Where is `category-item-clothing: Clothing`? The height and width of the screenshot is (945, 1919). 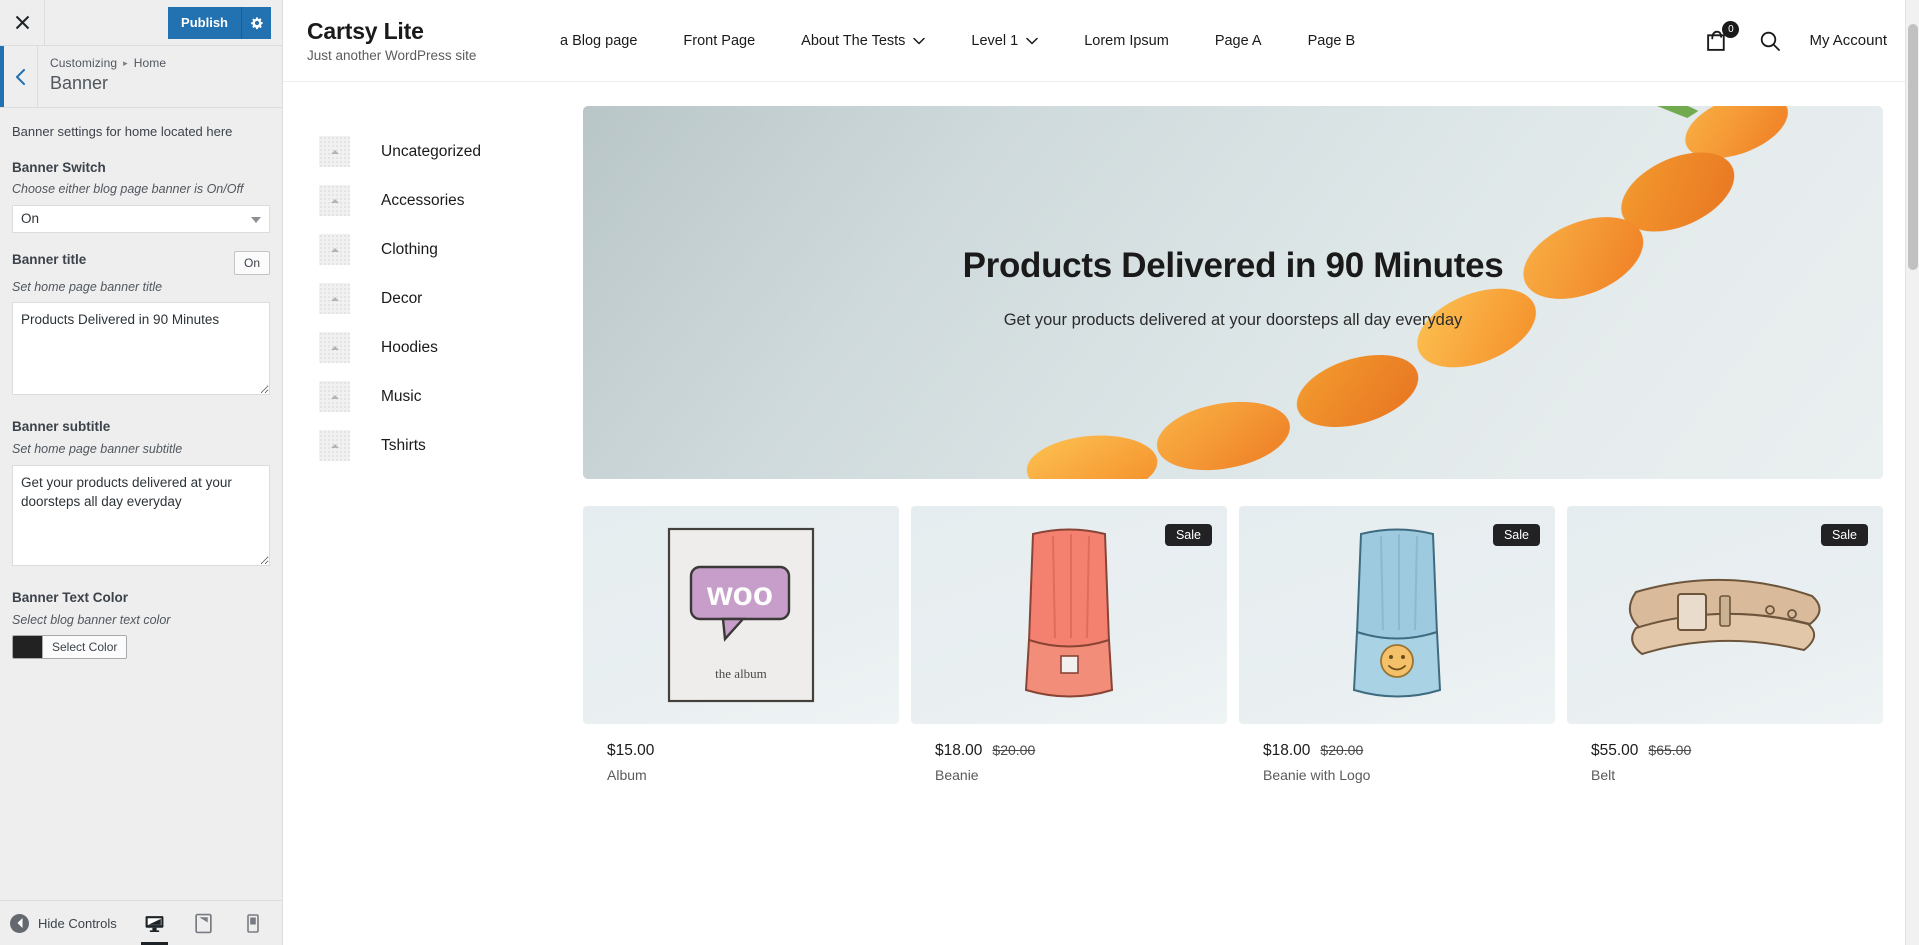
category-item-clothing: Clothing is located at coordinates (451, 249).